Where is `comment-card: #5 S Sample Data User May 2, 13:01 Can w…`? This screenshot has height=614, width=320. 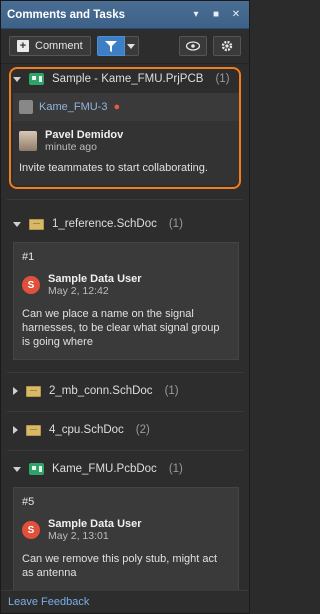
comment-card: #5 S Sample Data User May 2, 13:01 Can w… is located at coordinates (126, 539).